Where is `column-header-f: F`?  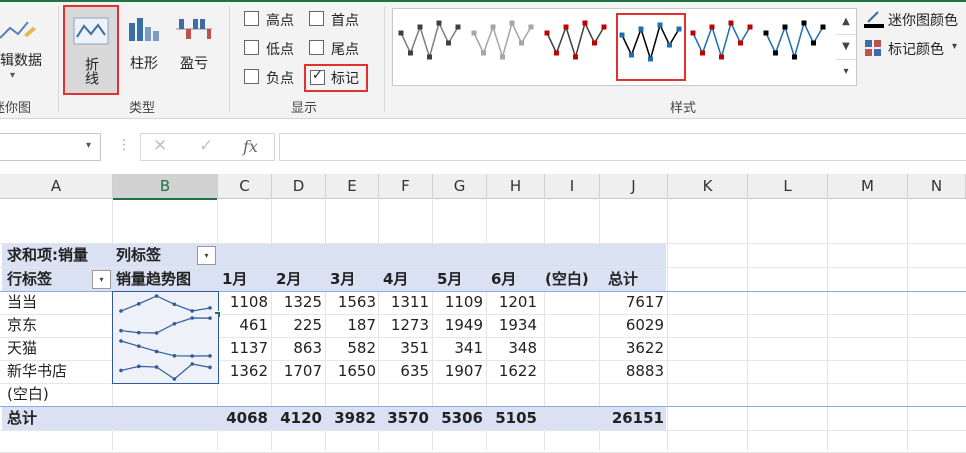
column-header-f: F is located at coordinates (406, 186).